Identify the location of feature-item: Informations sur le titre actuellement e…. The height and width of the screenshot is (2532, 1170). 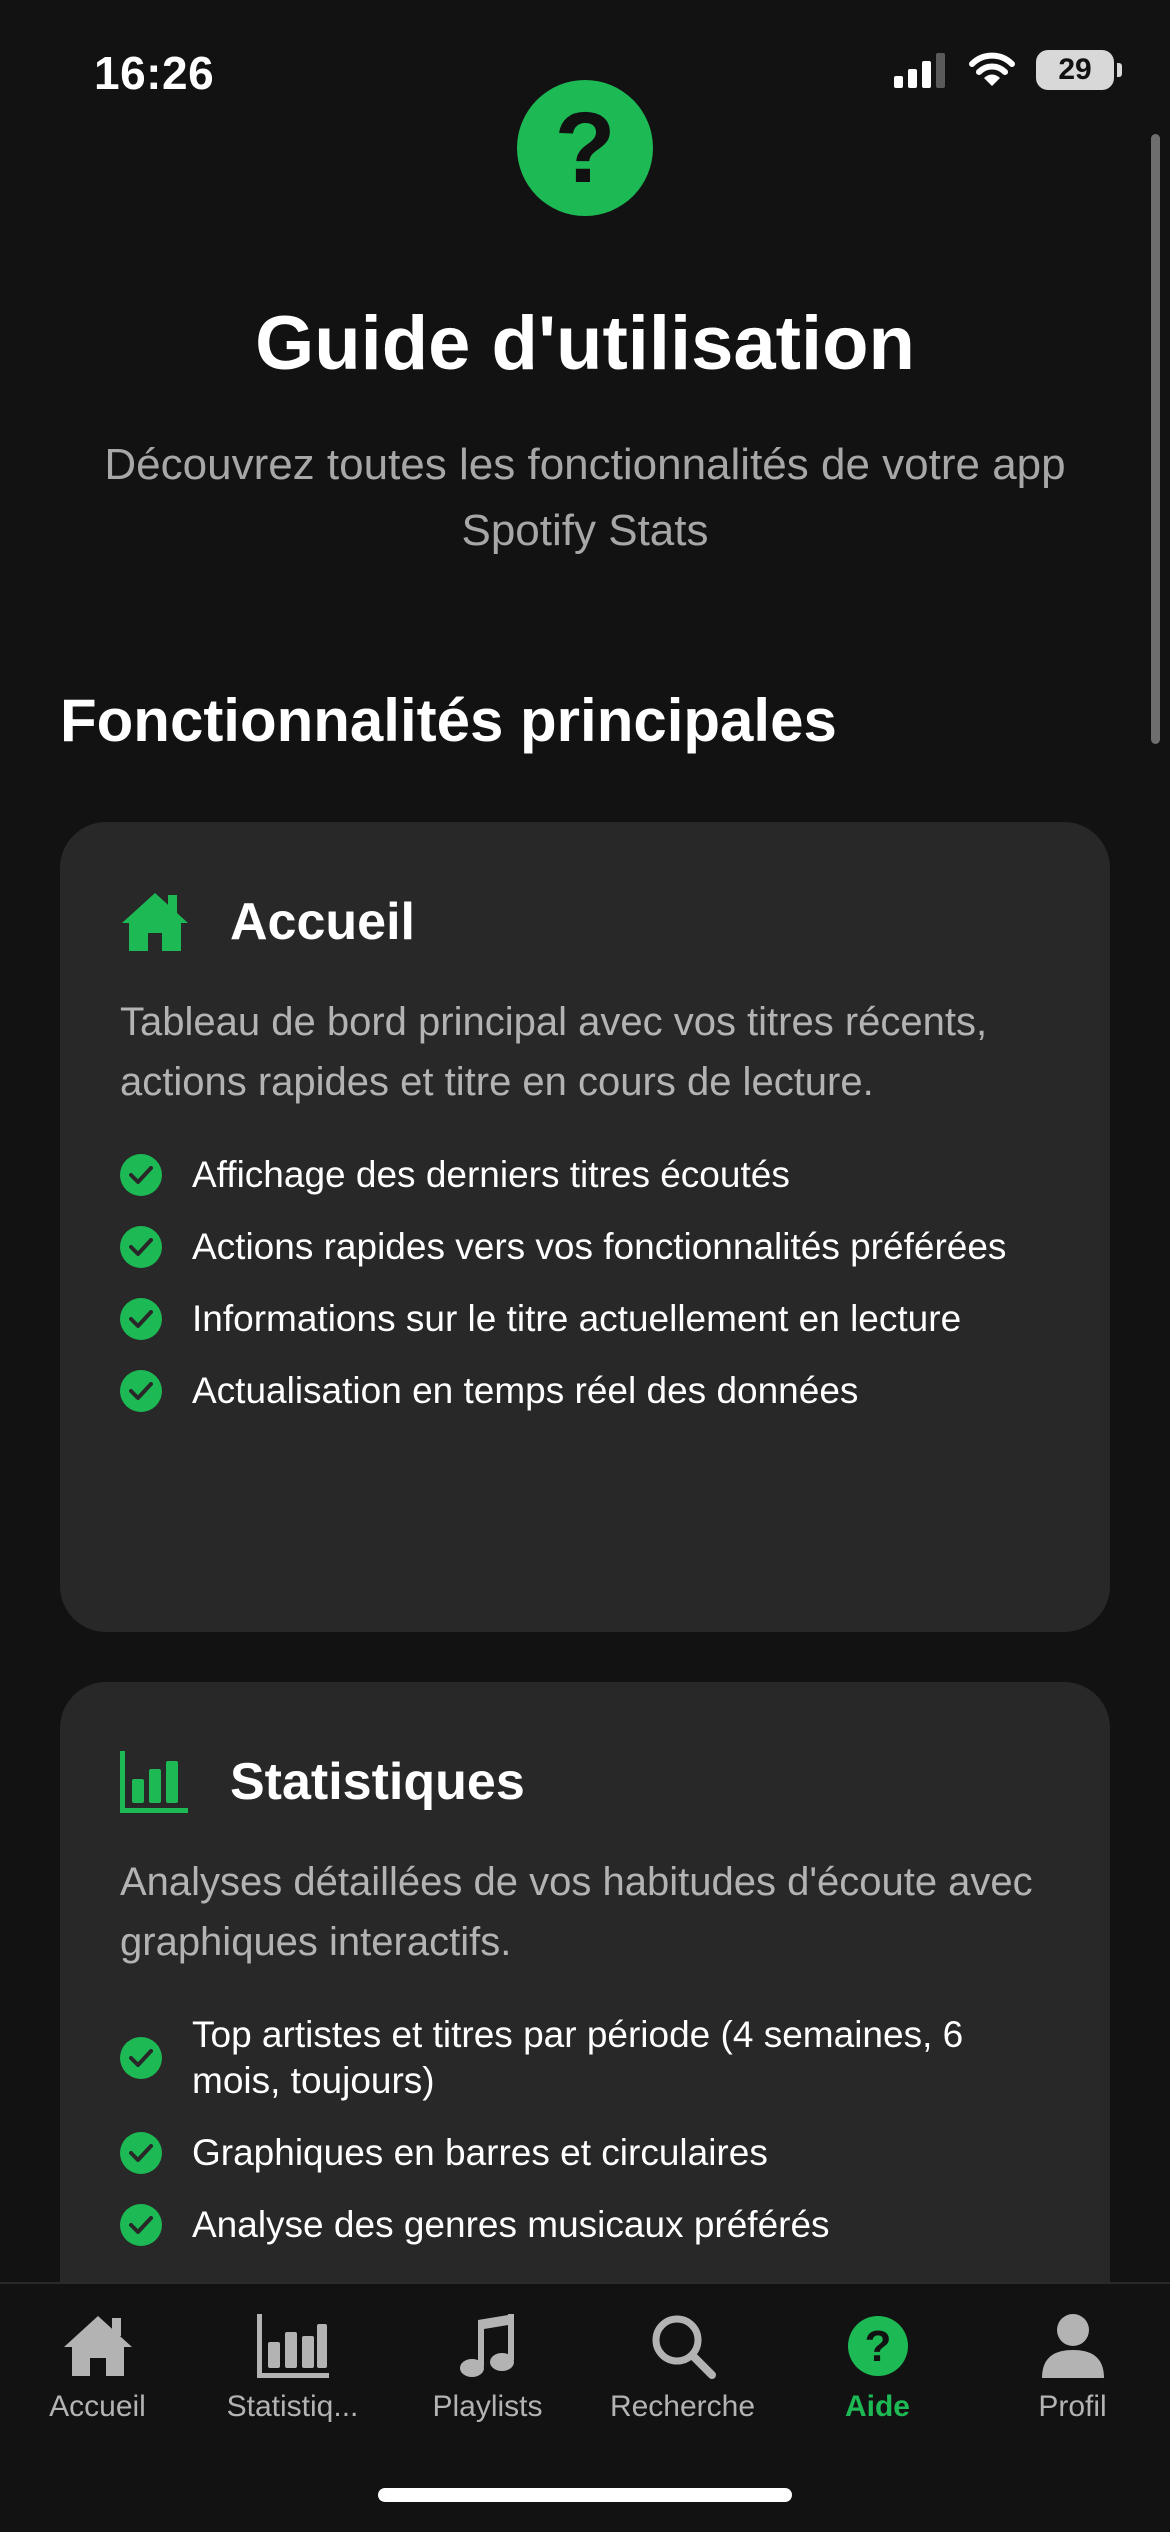
(585, 1319).